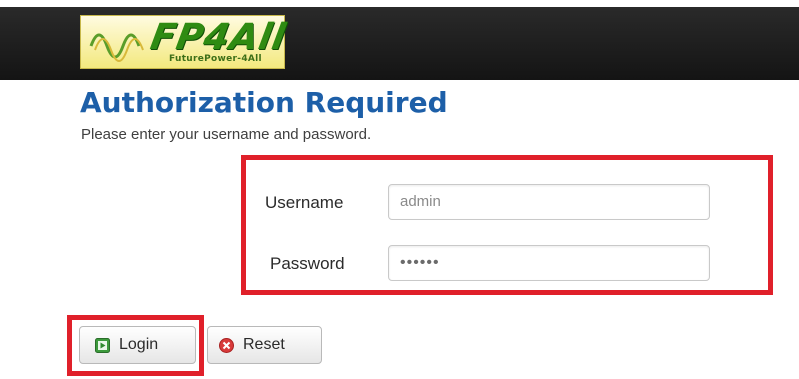 The image size is (799, 379). What do you see at coordinates (218, 37) in the screenshot?
I see `logo-text: FP4All` at bounding box center [218, 37].